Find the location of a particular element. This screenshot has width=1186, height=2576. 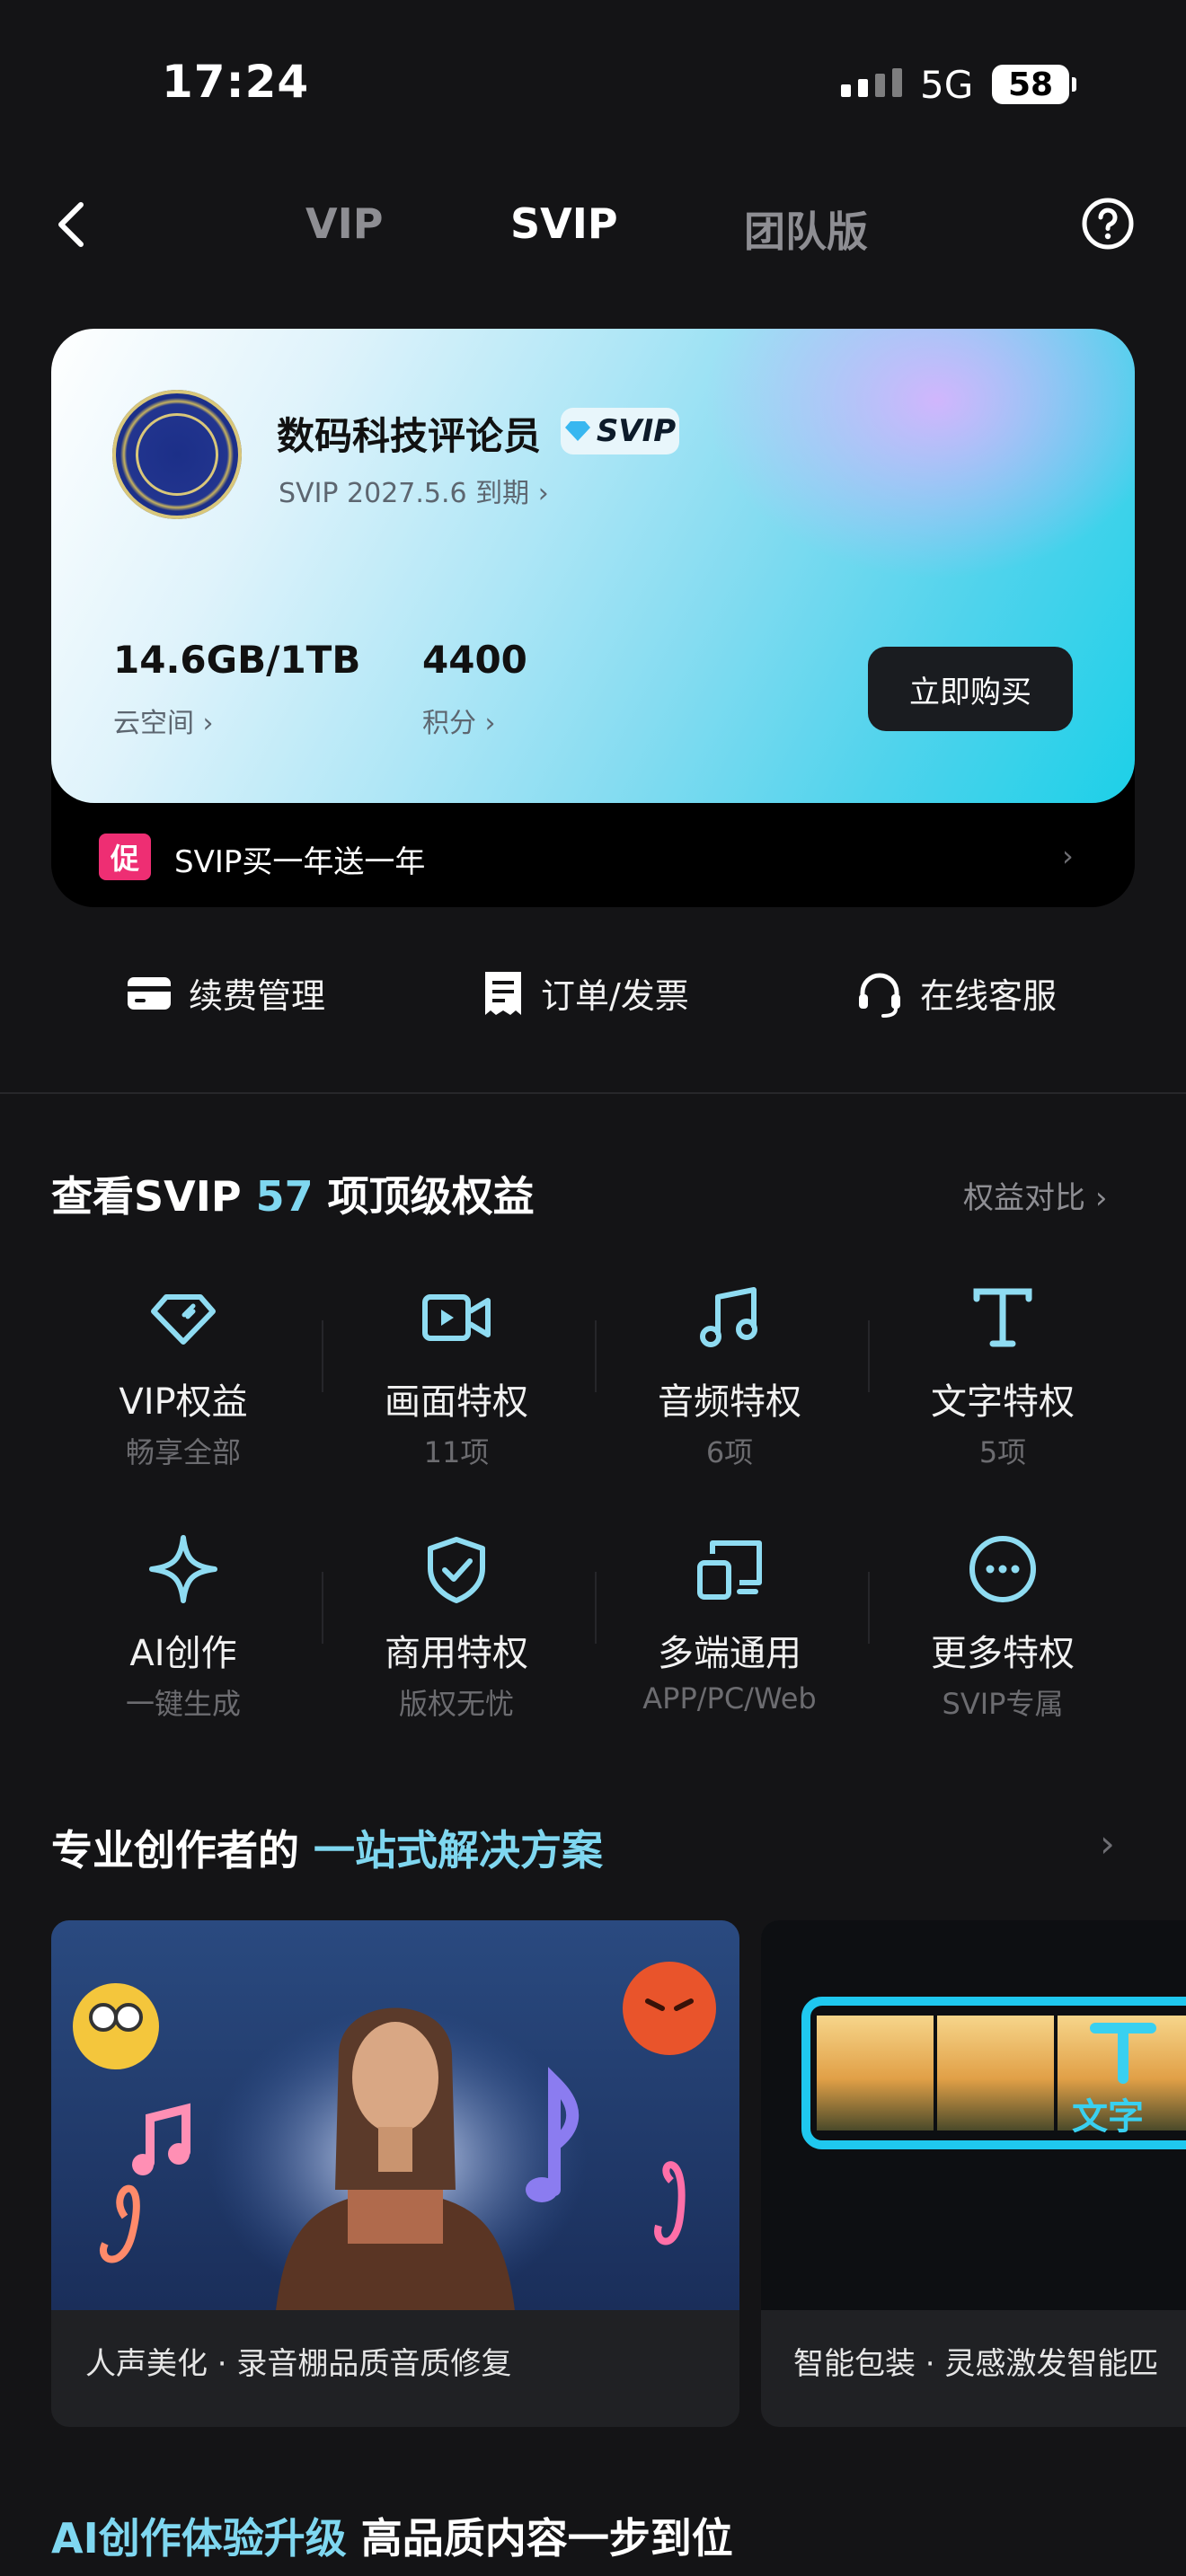

benefit-title: 文字特权 is located at coordinates (1003, 1402).